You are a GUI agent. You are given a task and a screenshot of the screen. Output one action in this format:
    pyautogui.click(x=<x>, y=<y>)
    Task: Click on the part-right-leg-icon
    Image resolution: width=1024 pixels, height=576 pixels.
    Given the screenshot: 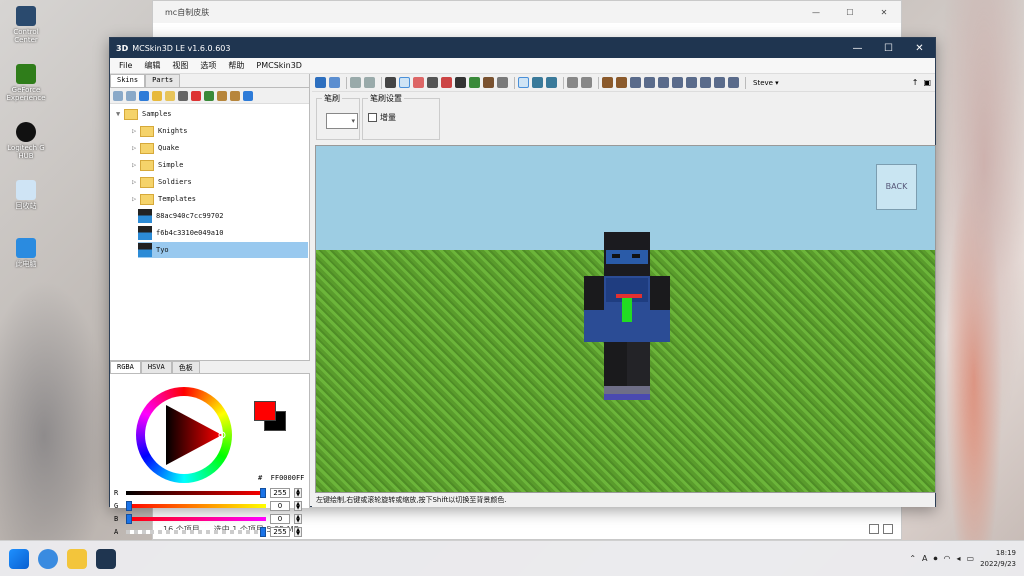 What is the action you would take?
    pyautogui.click(x=705, y=82)
    